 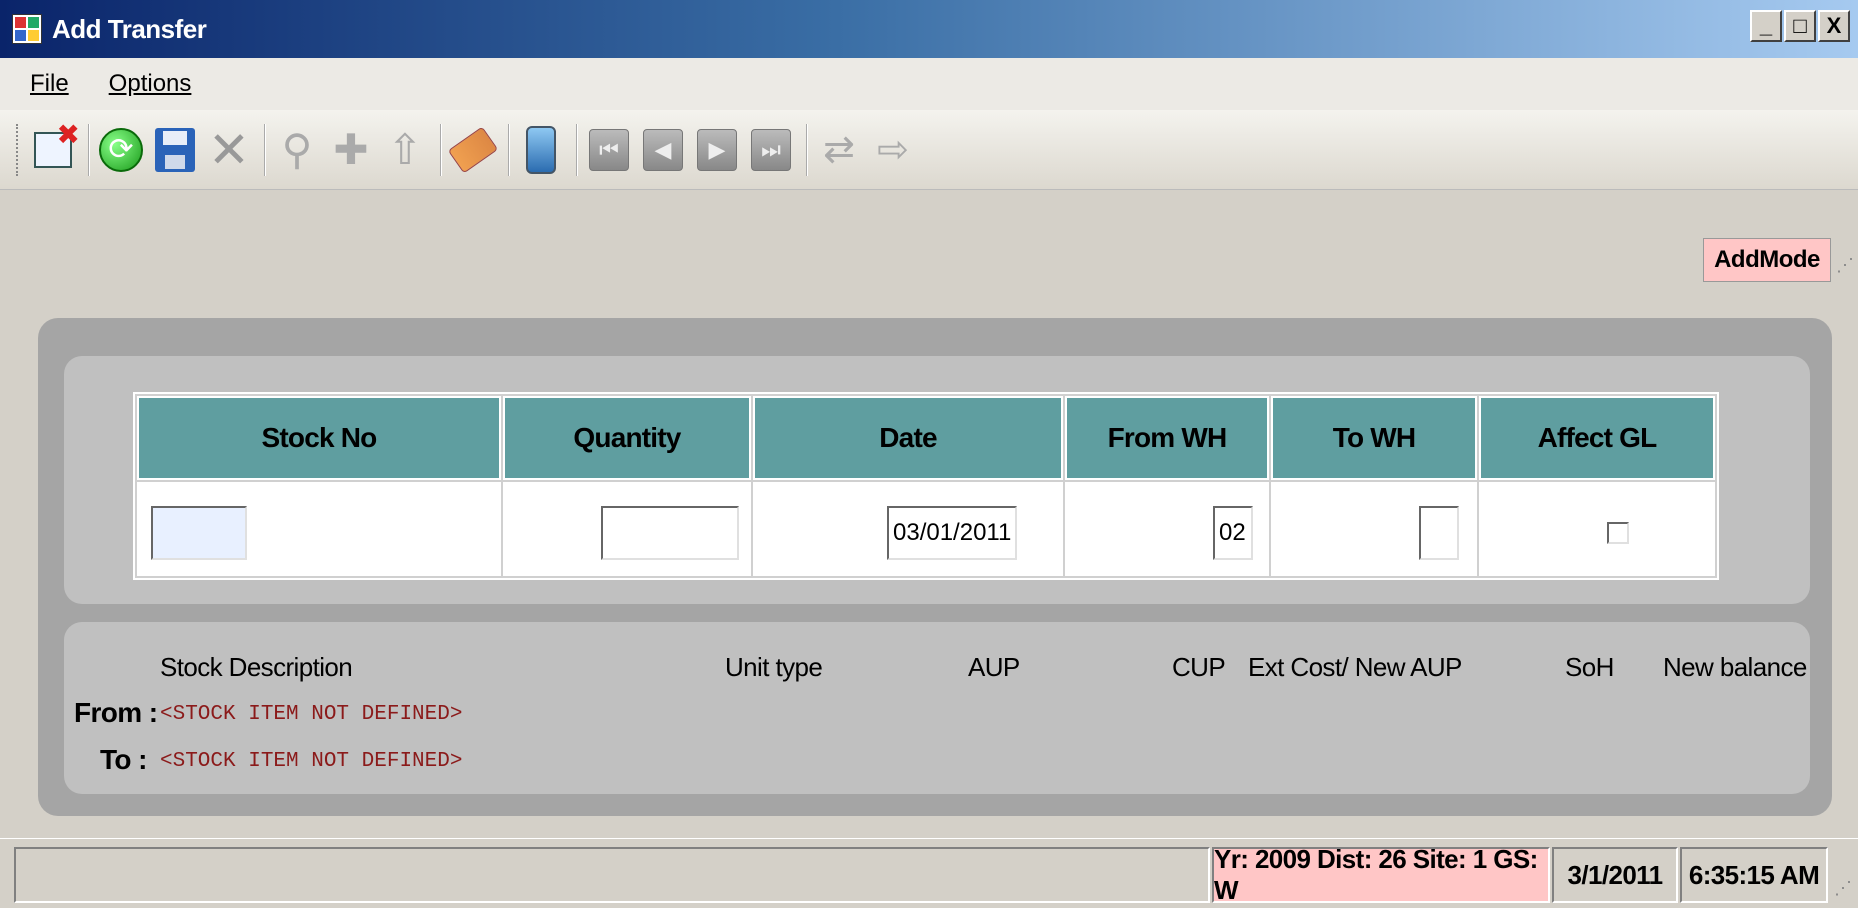 What do you see at coordinates (1834, 26) in the screenshot?
I see `close-button: X` at bounding box center [1834, 26].